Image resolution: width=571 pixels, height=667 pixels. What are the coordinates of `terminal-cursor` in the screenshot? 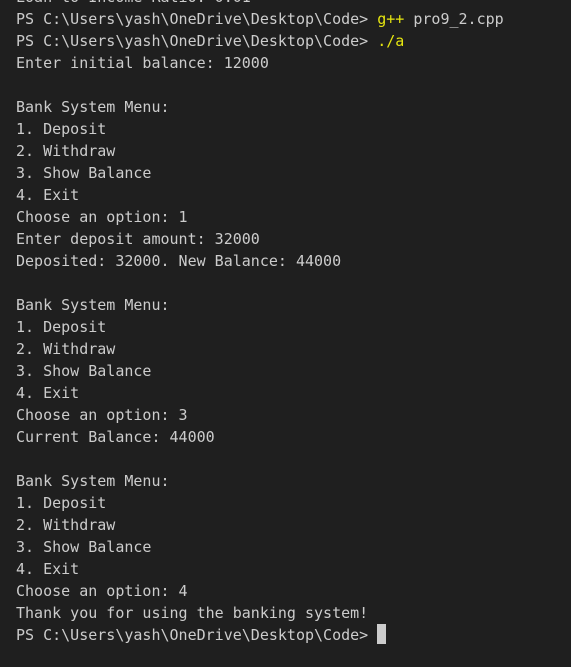 It's located at (382, 634).